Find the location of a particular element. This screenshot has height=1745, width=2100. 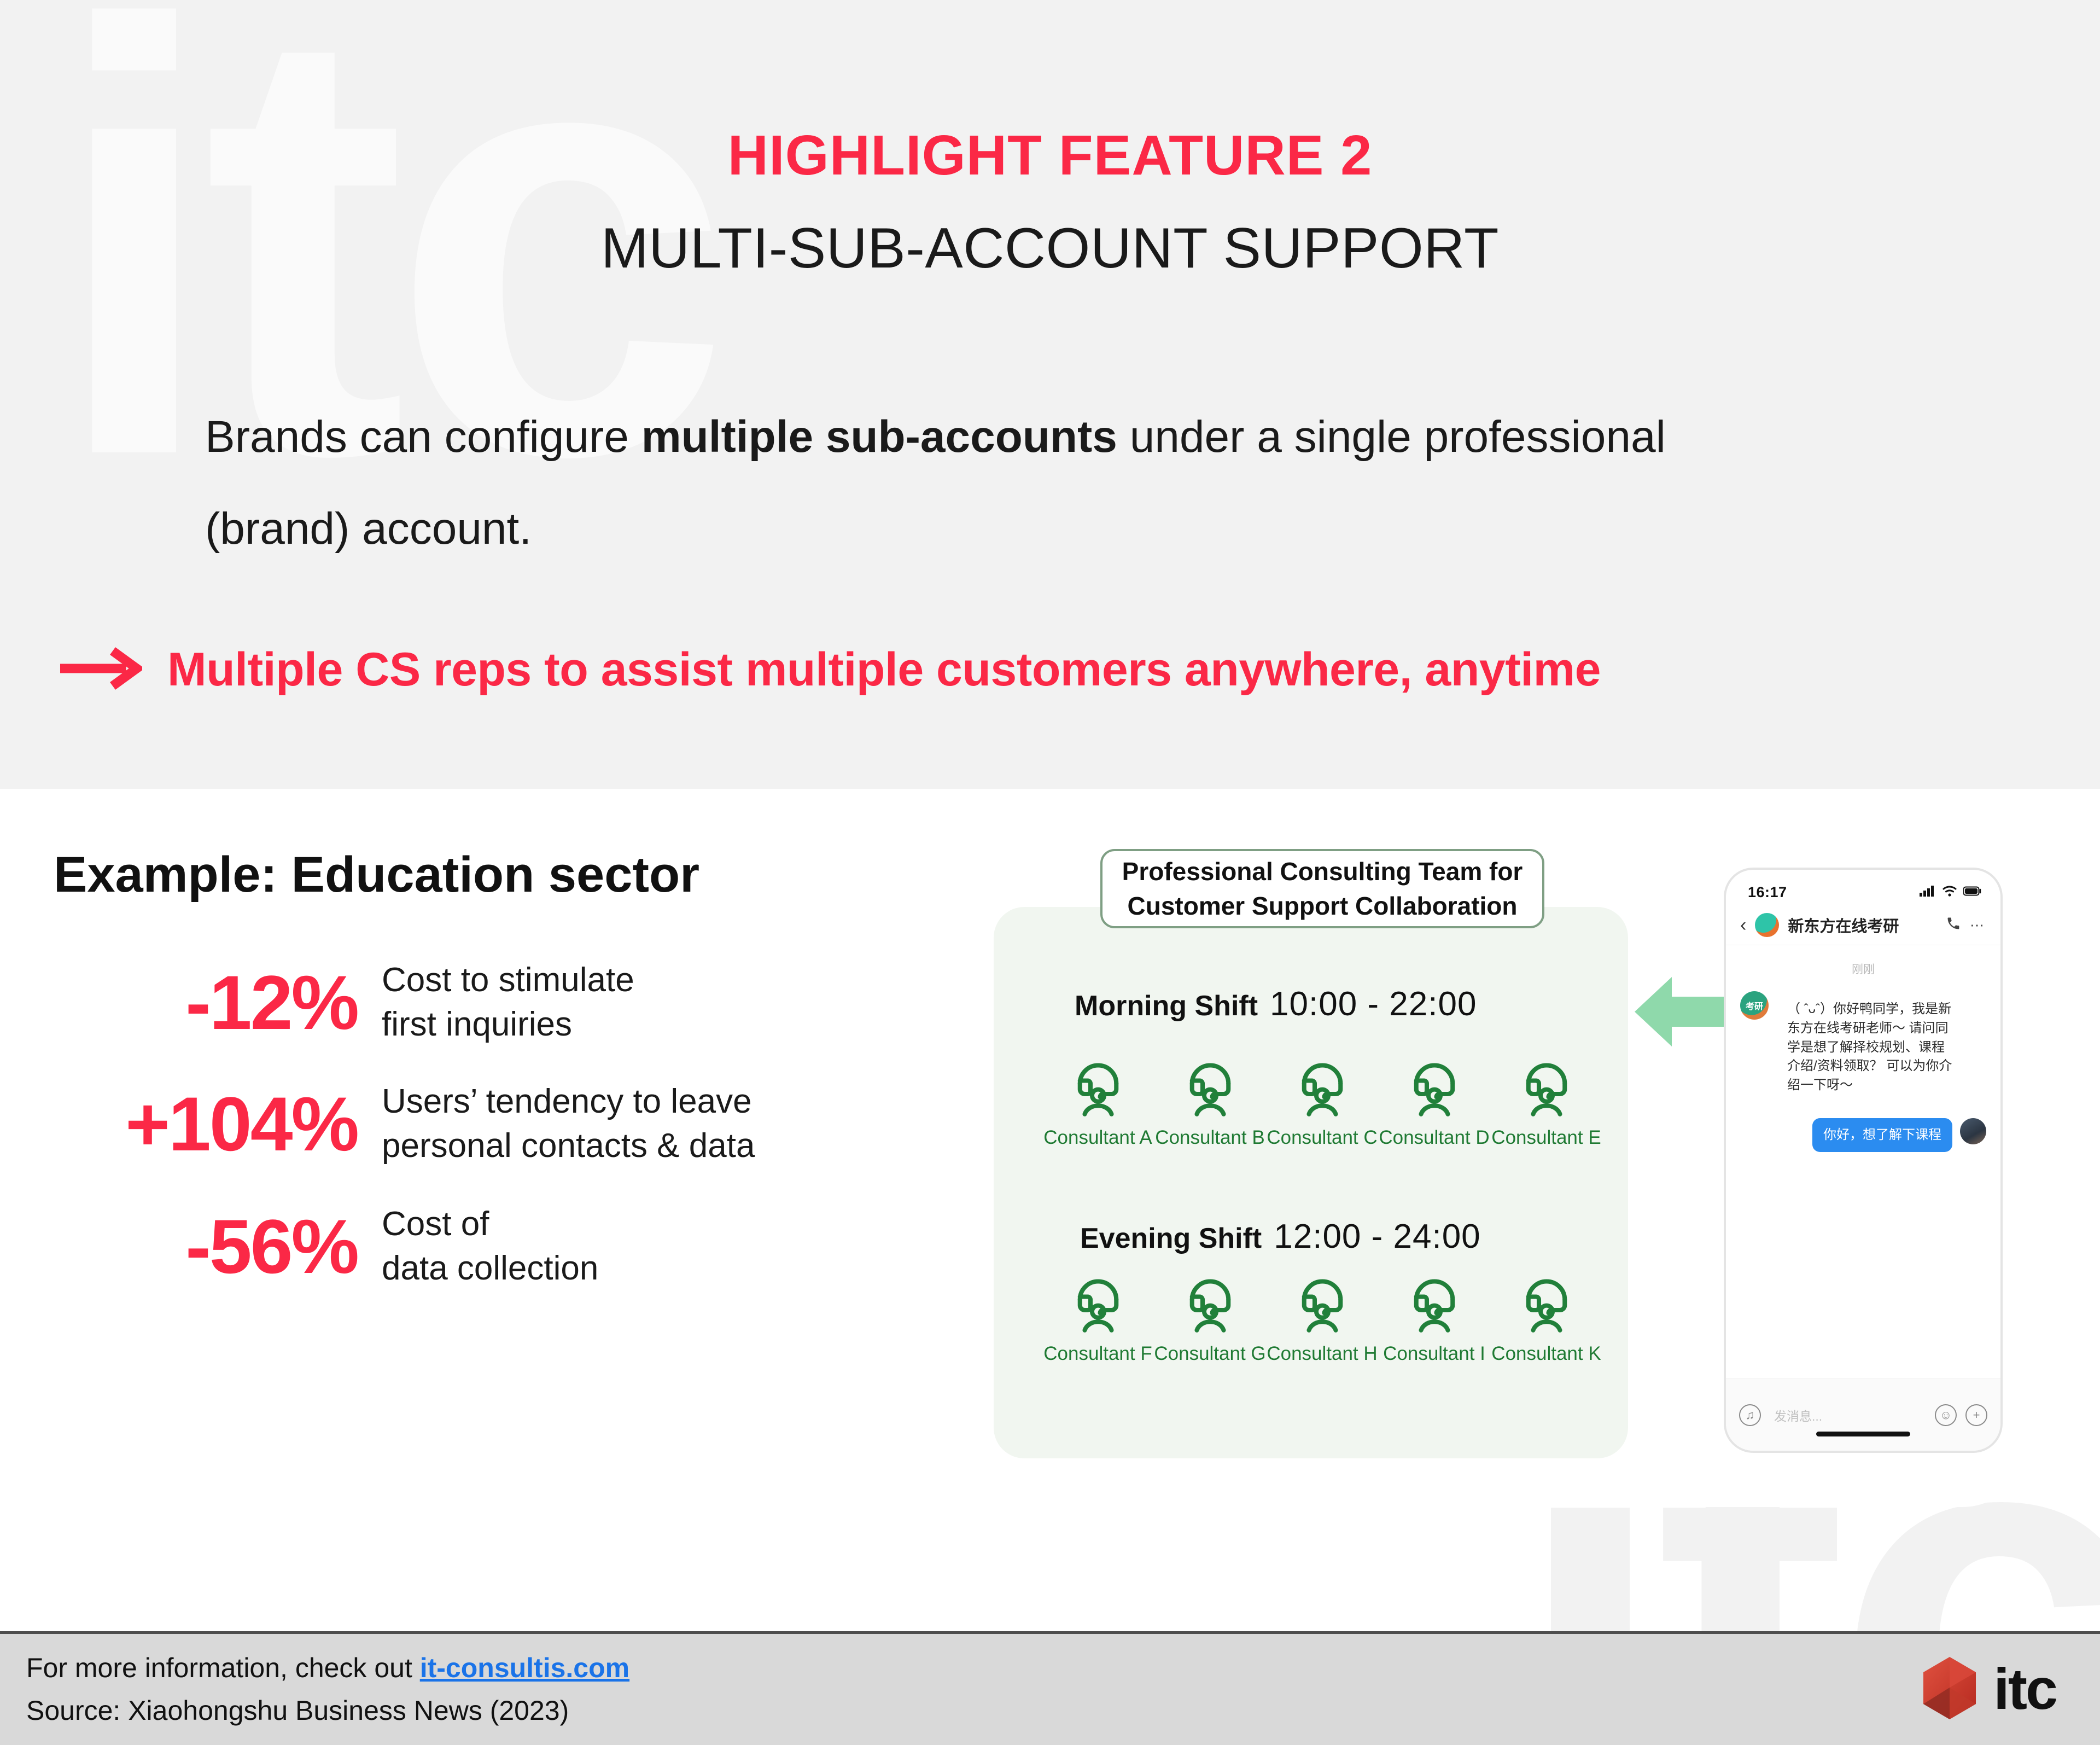

consultant-item: Consultant G is located at coordinates (1210, 1318).